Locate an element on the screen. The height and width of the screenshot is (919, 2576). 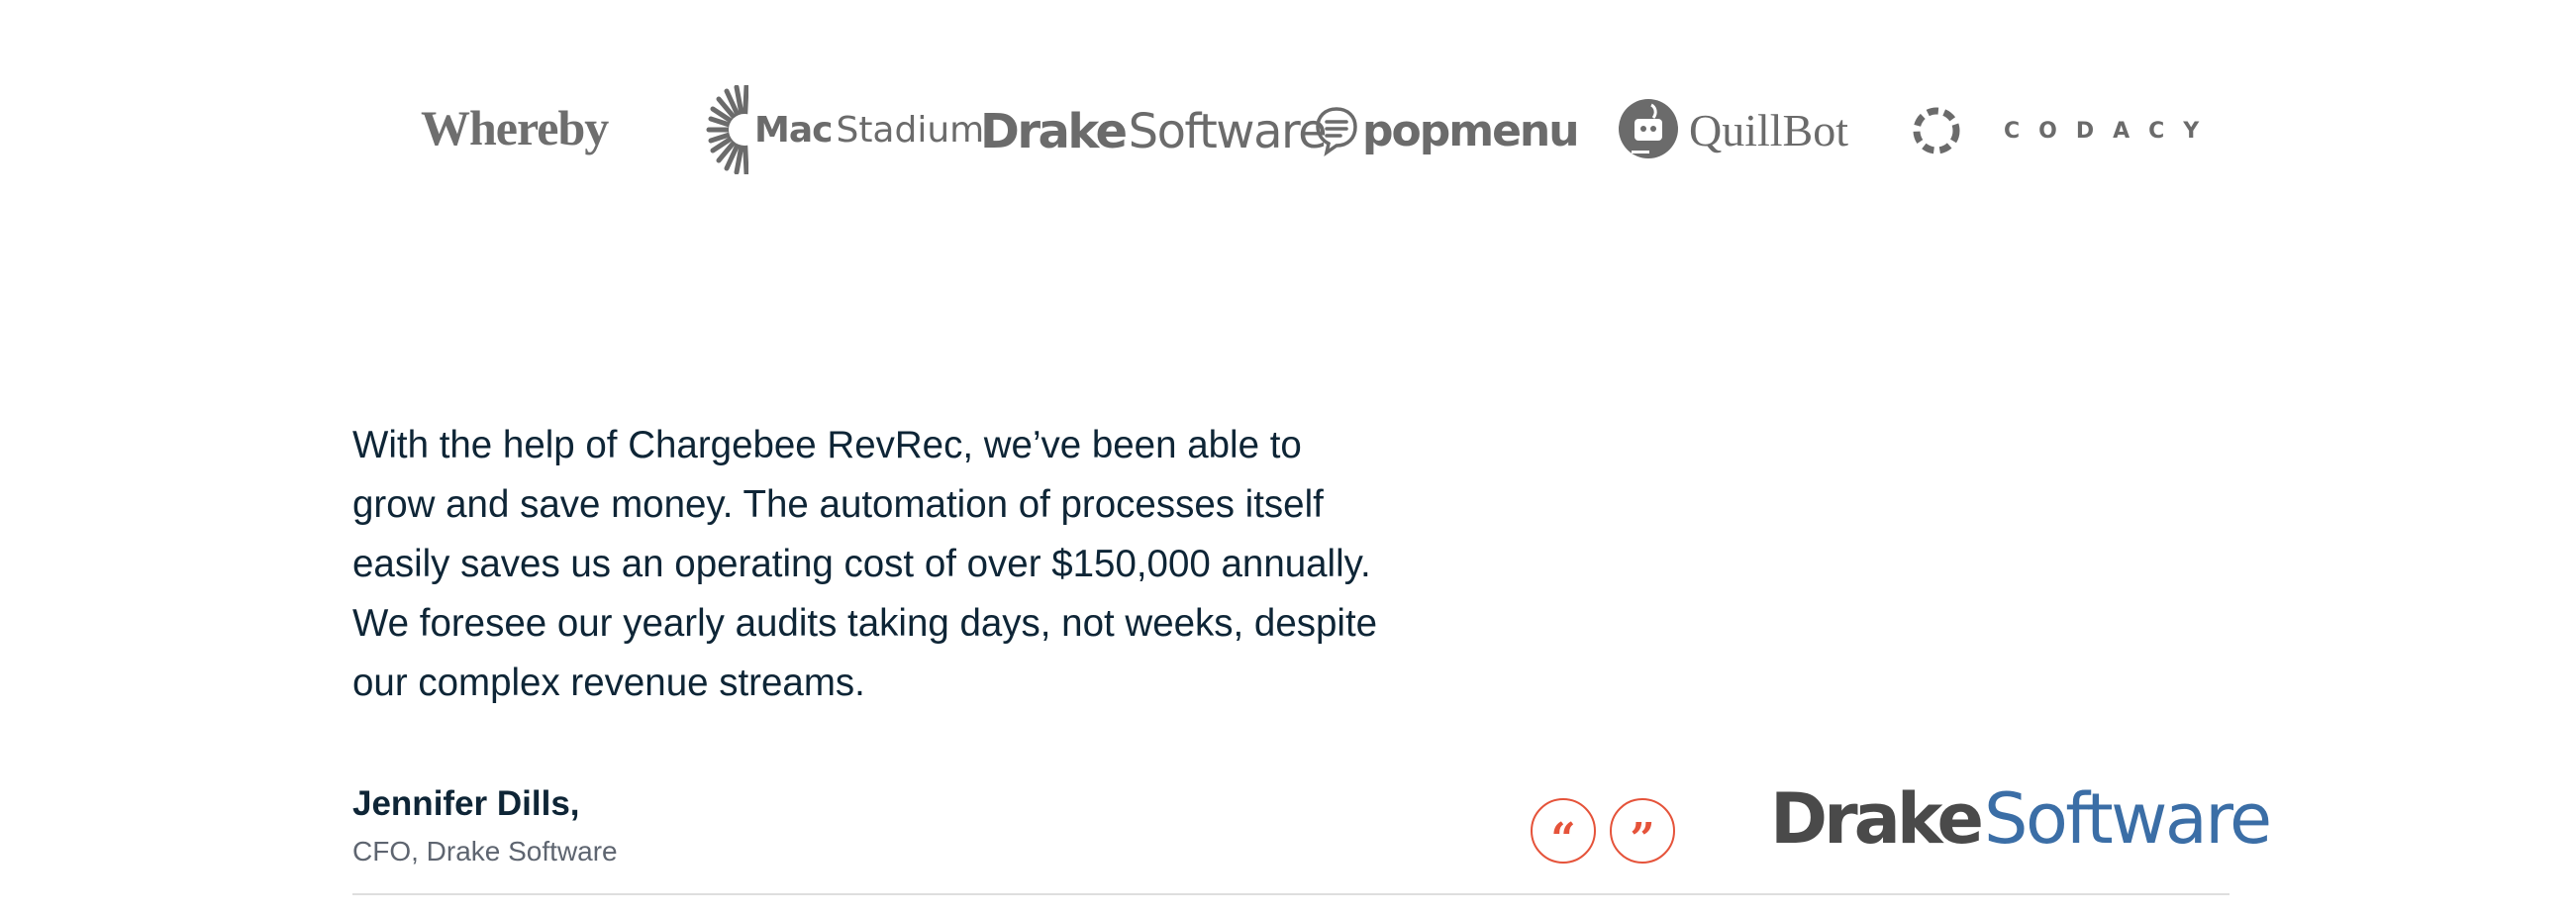
codacy-logo: CODACY is located at coordinates (2065, 130).